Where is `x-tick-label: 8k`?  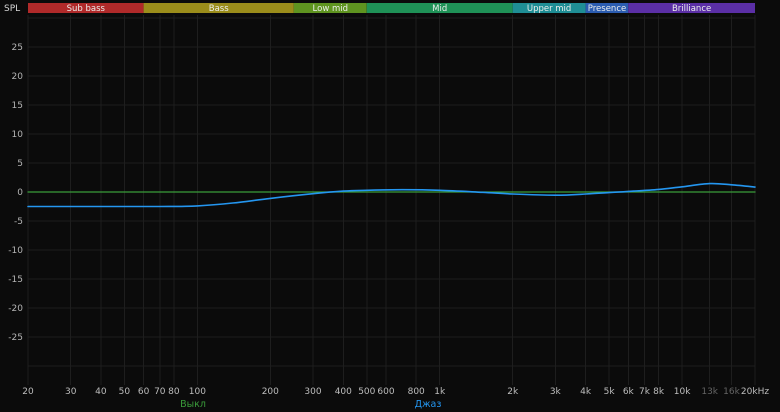
x-tick-label: 8k is located at coordinates (659, 392).